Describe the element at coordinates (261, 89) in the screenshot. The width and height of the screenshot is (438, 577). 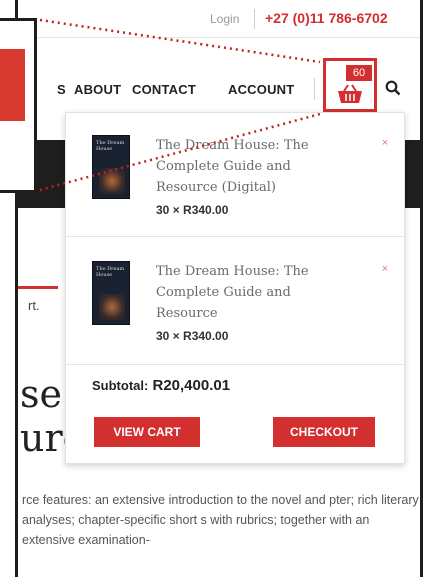
I see `nav-item-account: ACCOUNT` at that location.